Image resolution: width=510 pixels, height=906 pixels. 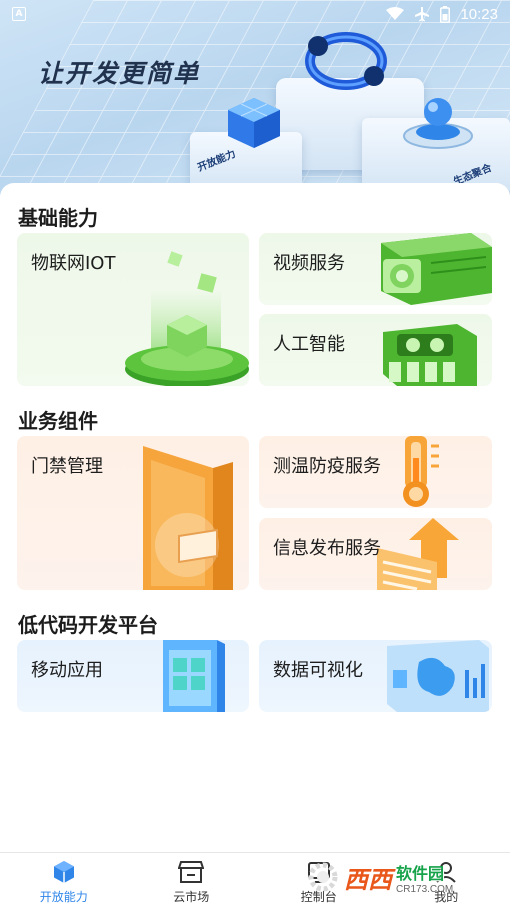 What do you see at coordinates (64, 872) in the screenshot?
I see `cube-icon` at bounding box center [64, 872].